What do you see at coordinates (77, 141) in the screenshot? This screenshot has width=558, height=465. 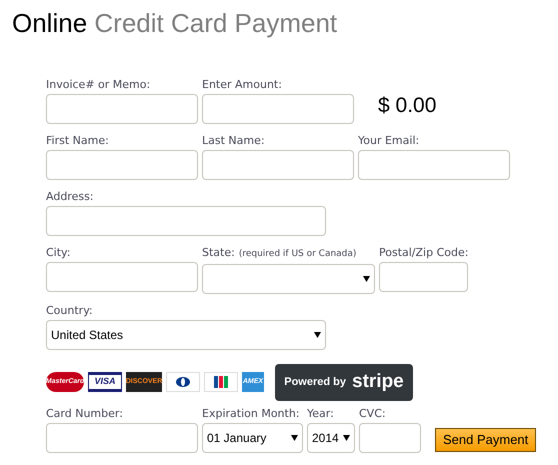 I see `field-label: First Name:` at bounding box center [77, 141].